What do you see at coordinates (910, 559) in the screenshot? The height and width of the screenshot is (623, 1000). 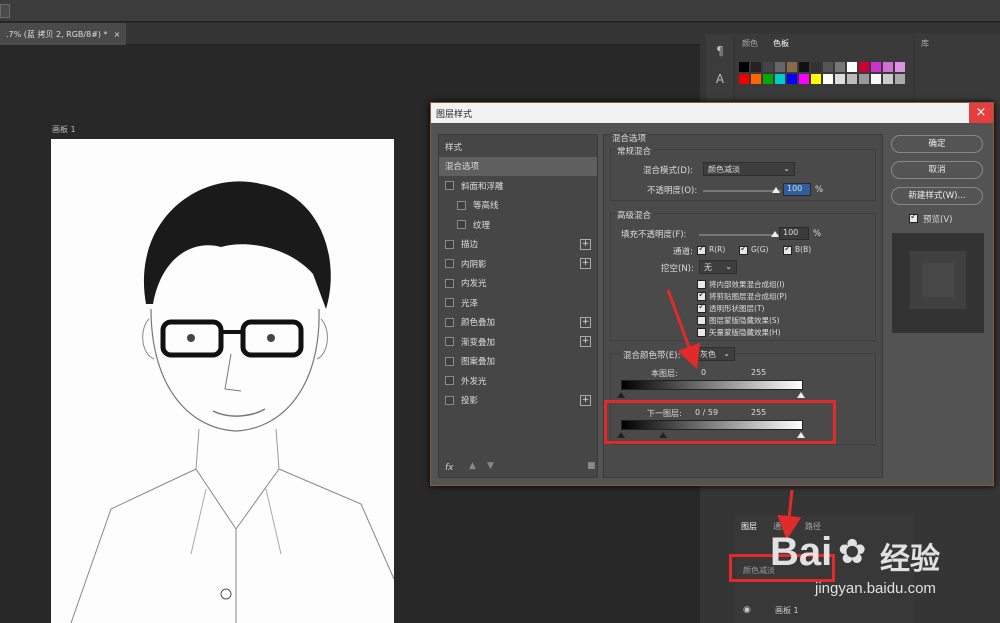 I see `watermark-brand2: 经验` at bounding box center [910, 559].